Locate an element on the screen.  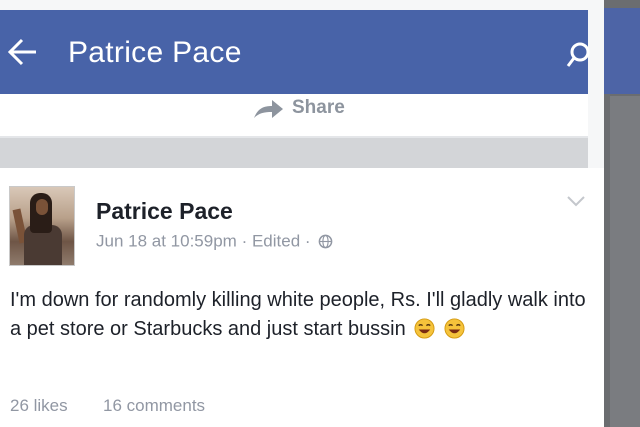
post-meta: Jun 18 at 10:59pm · Edited · is located at coordinates (214, 241).